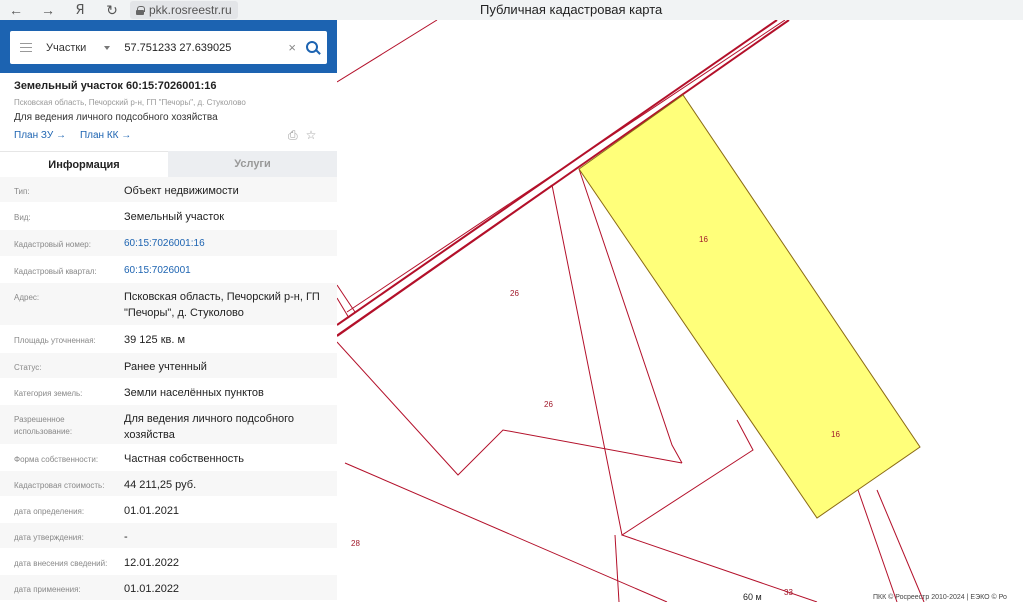 The width and height of the screenshot is (1023, 602). I want to click on table-row: дата определения: 01.01.2021, so click(168, 510).